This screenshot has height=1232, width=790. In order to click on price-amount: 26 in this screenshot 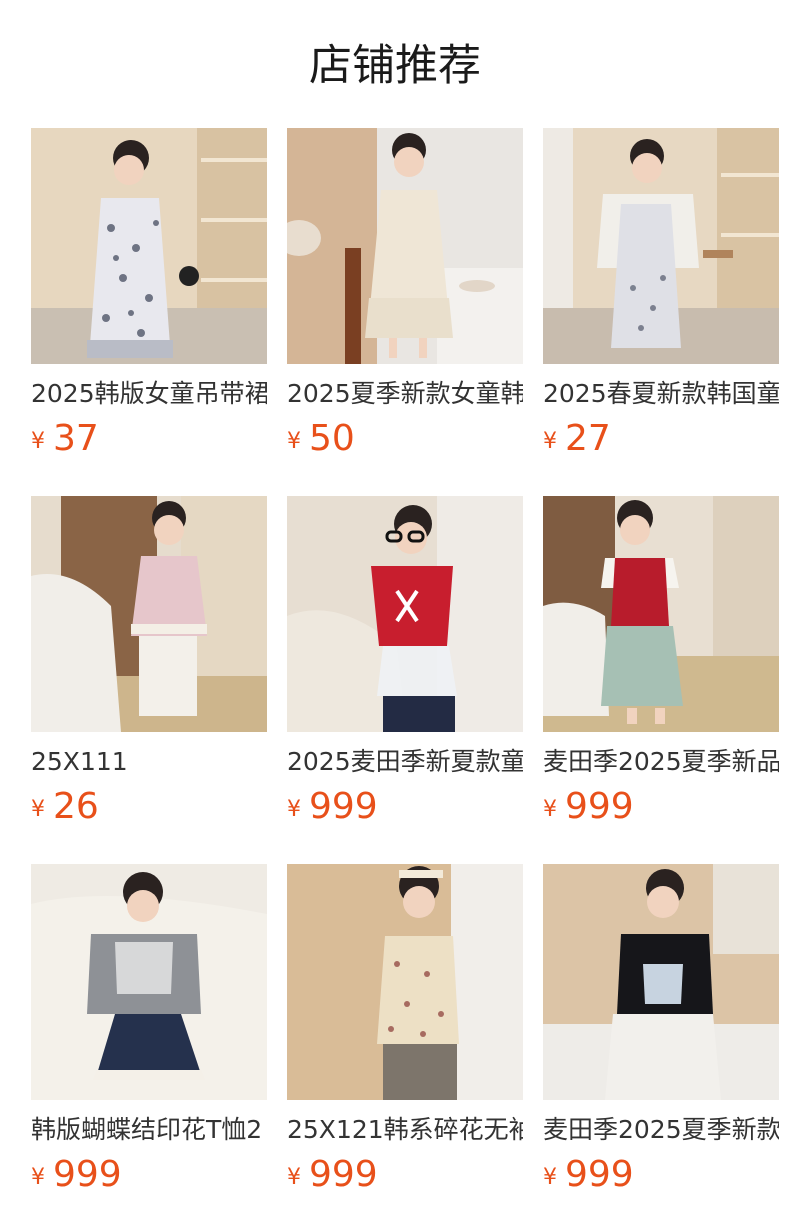, I will do `click(76, 806)`.